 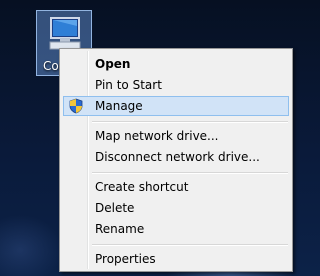 I want to click on menu-item-manage: Manage, so click(x=176, y=106).